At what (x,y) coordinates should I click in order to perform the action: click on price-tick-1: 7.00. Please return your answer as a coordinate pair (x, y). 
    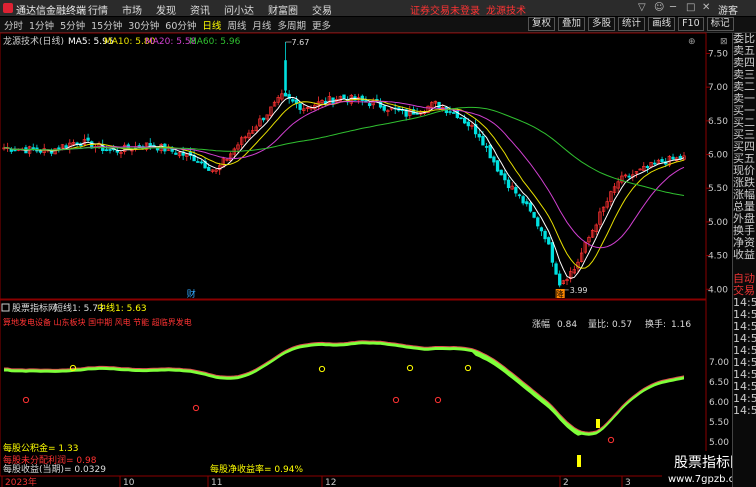
    Looking at the image, I should click on (718, 88).